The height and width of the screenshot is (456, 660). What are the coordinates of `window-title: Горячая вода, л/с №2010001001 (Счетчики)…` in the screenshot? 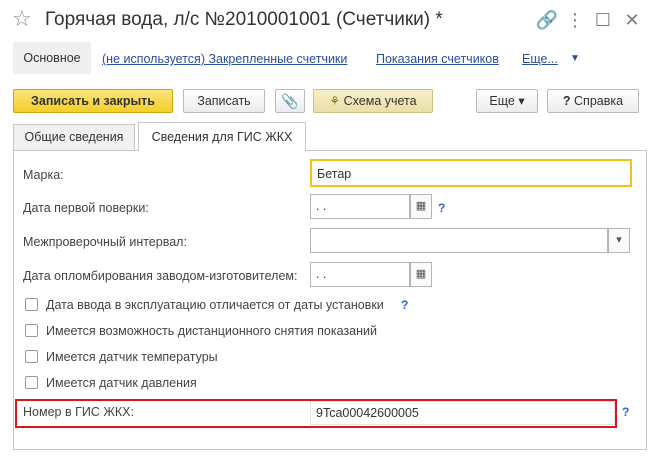 It's located at (244, 19).